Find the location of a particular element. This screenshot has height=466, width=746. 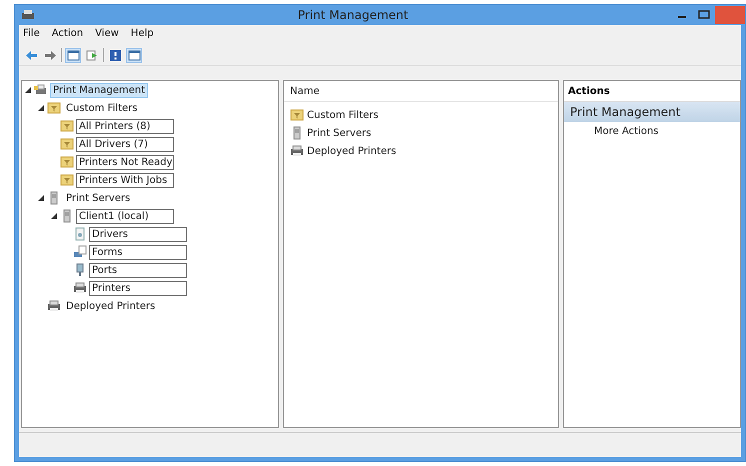

menu-item: Action is located at coordinates (68, 35).